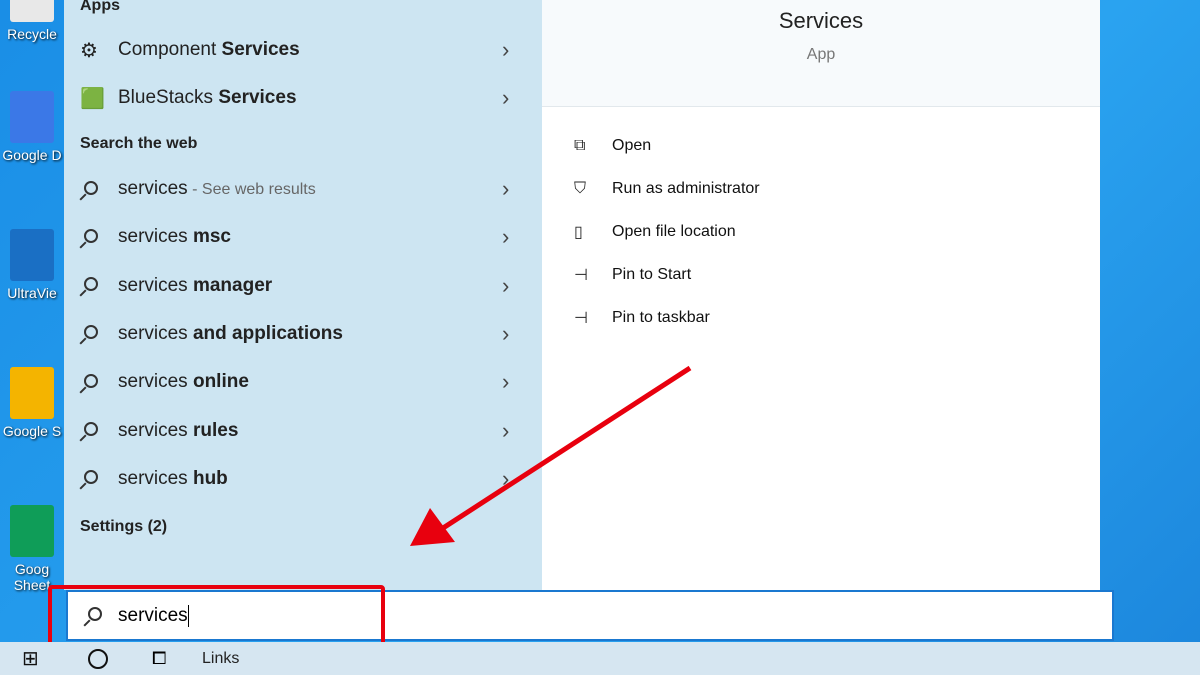 Image resolution: width=1200 pixels, height=675 pixels. Describe the element at coordinates (52, 658) in the screenshot. I see `start-button: ⊞` at that location.